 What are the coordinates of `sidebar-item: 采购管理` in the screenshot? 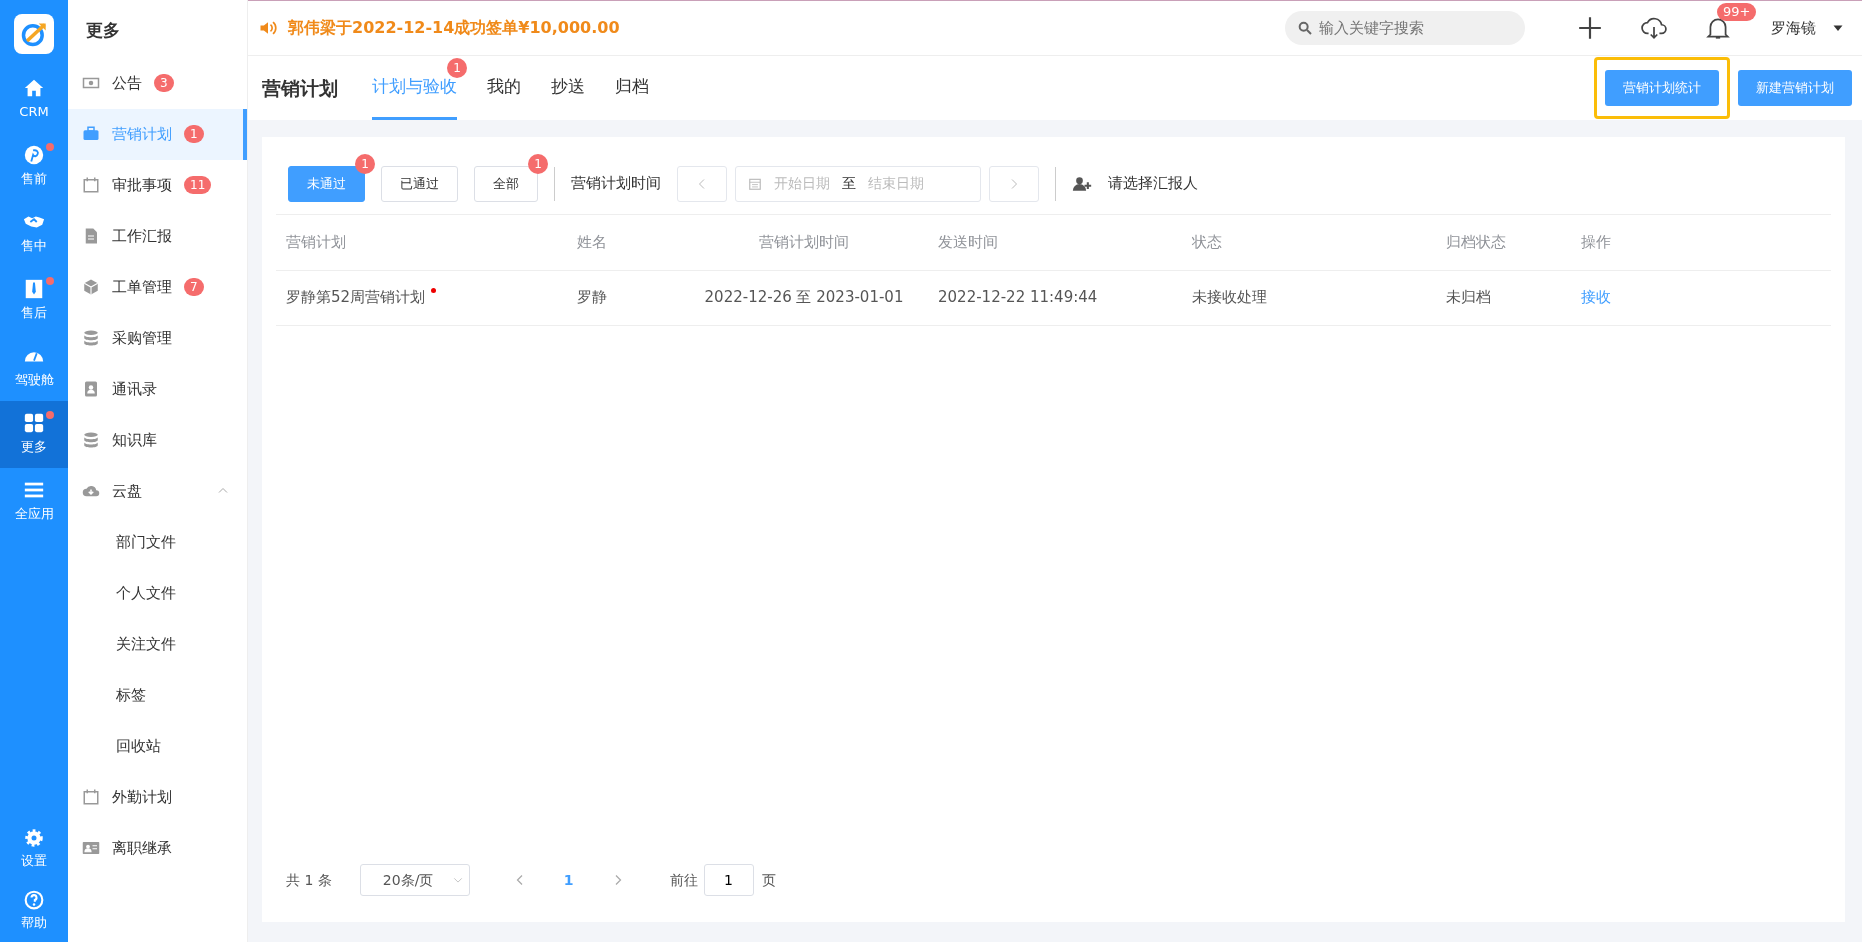 It's located at (157, 338).